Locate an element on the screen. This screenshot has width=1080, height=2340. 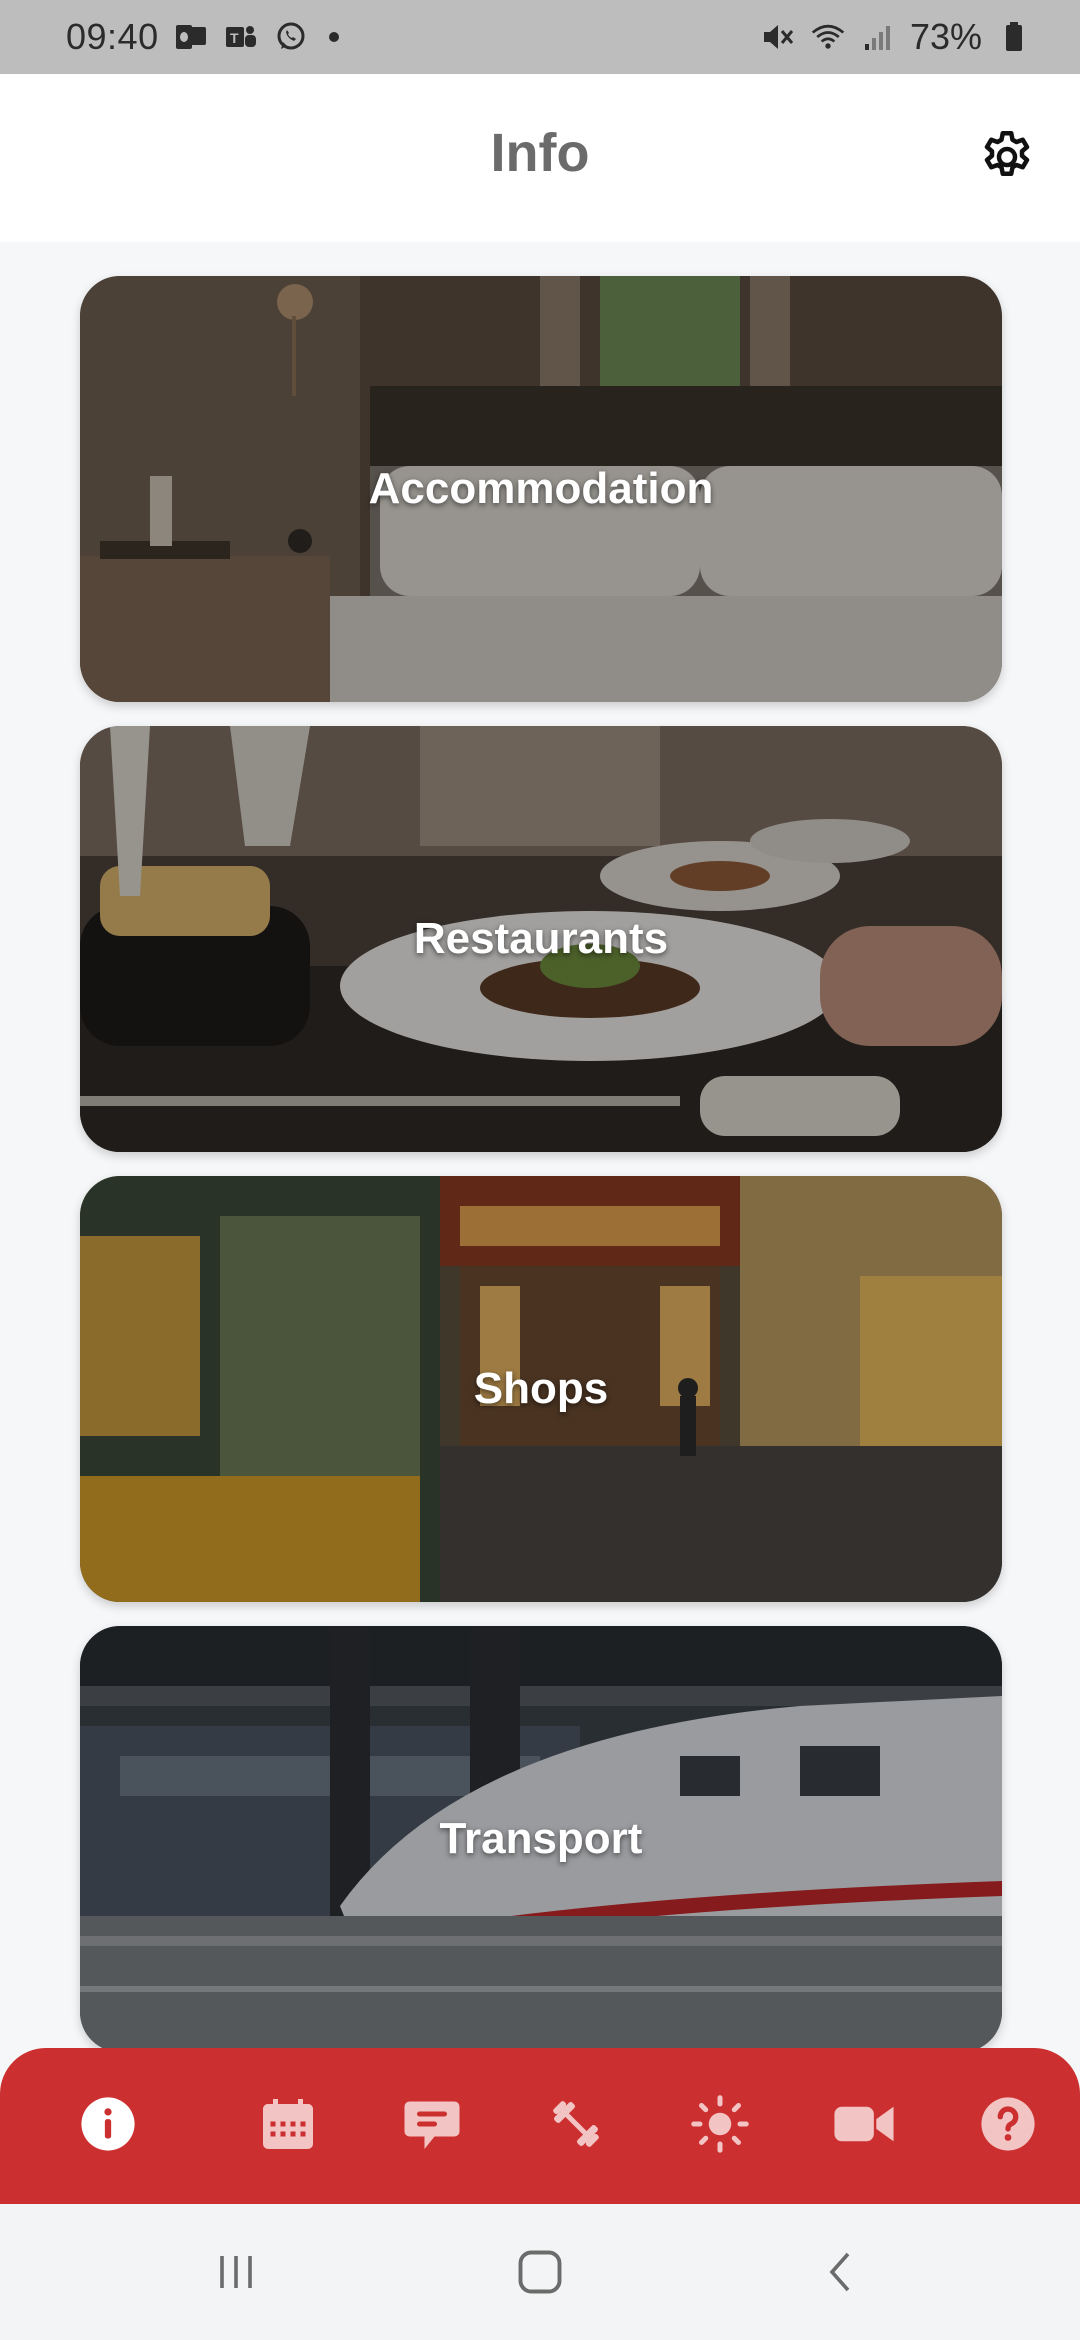
page-title: Info is located at coordinates (540, 153).